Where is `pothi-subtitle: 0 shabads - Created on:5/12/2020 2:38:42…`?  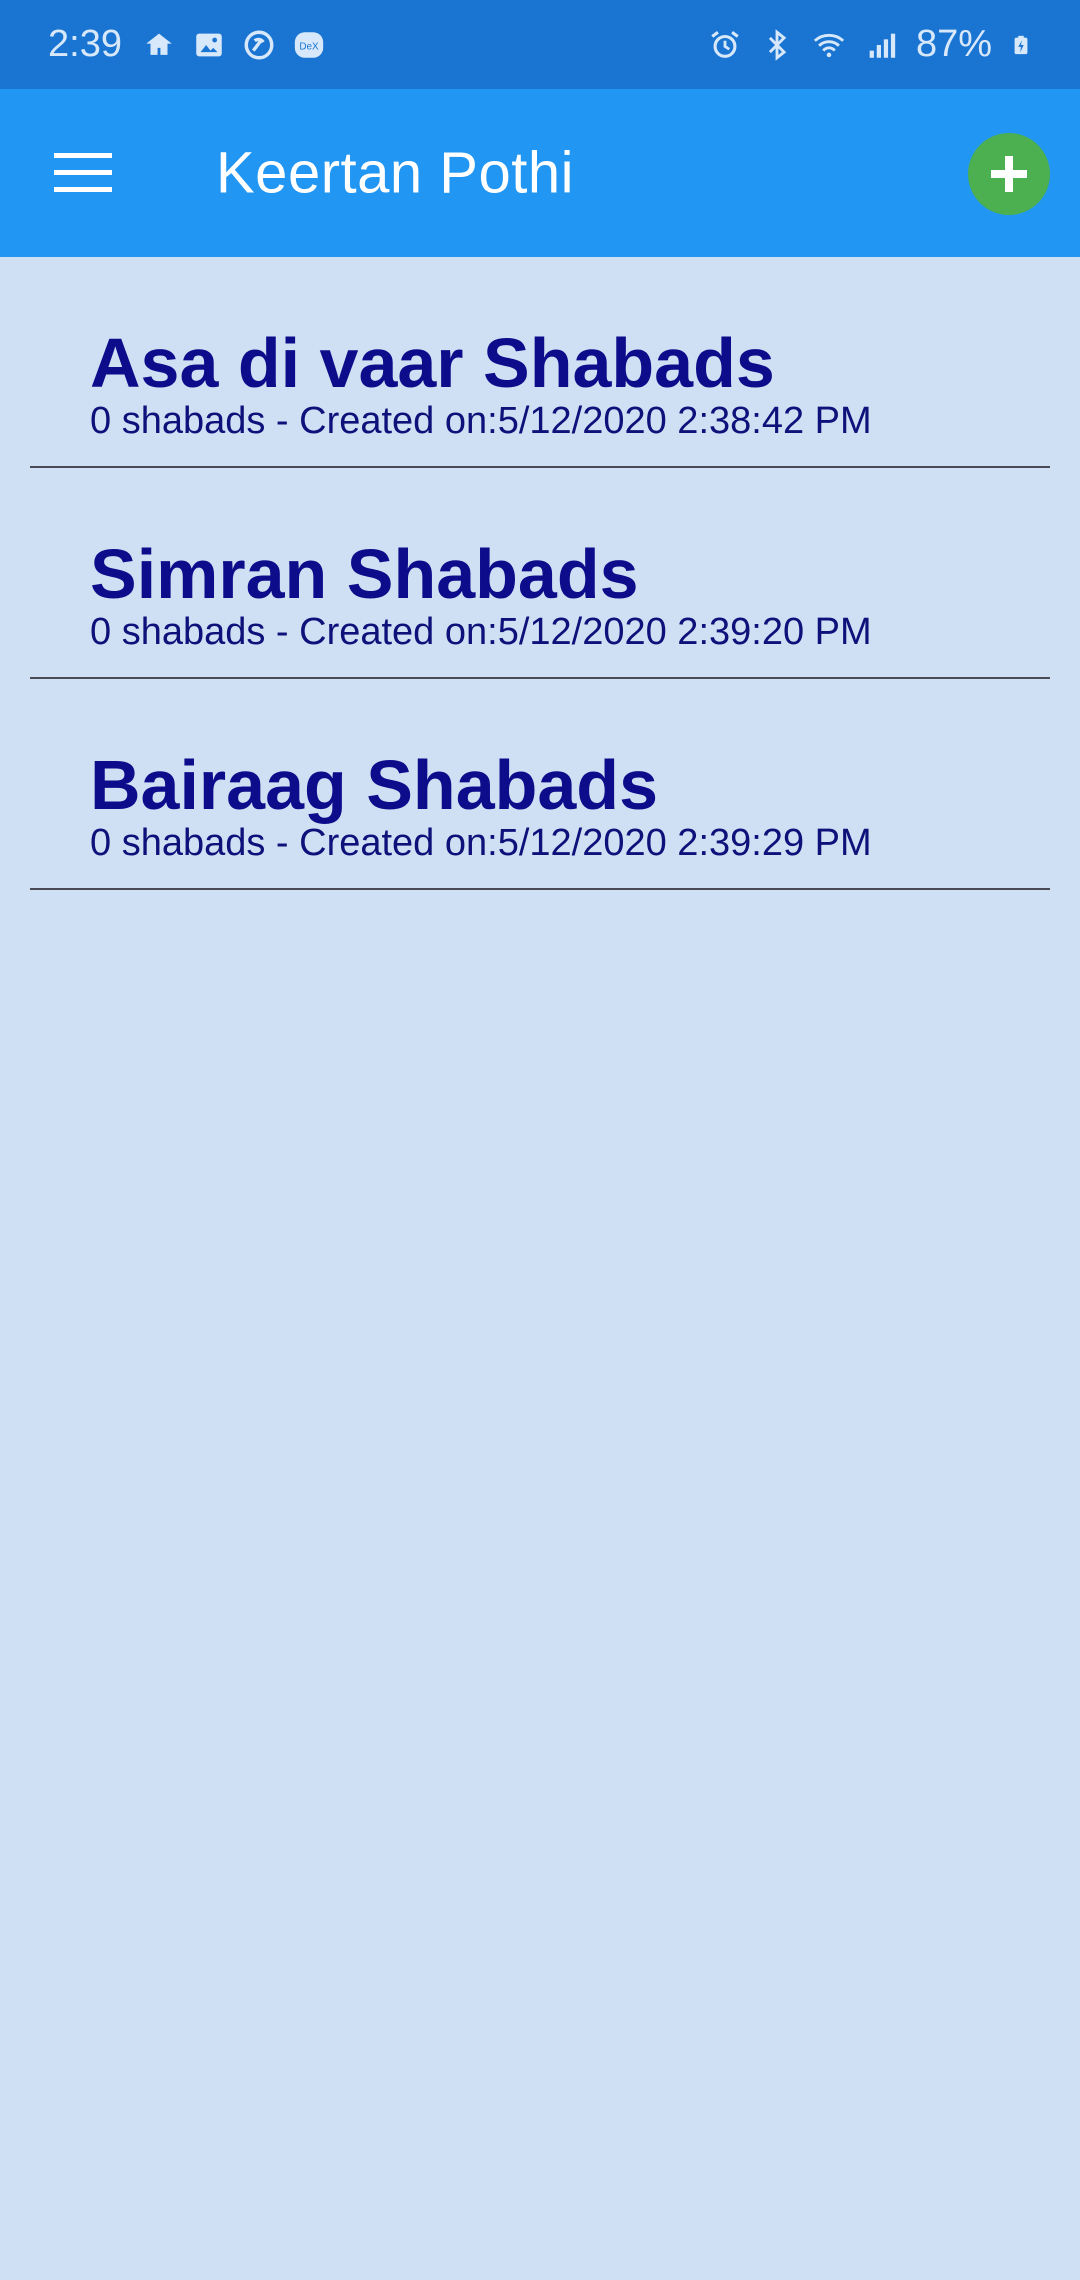
pothi-subtitle: 0 shabads - Created on:5/12/2020 2:38:42… is located at coordinates (481, 421).